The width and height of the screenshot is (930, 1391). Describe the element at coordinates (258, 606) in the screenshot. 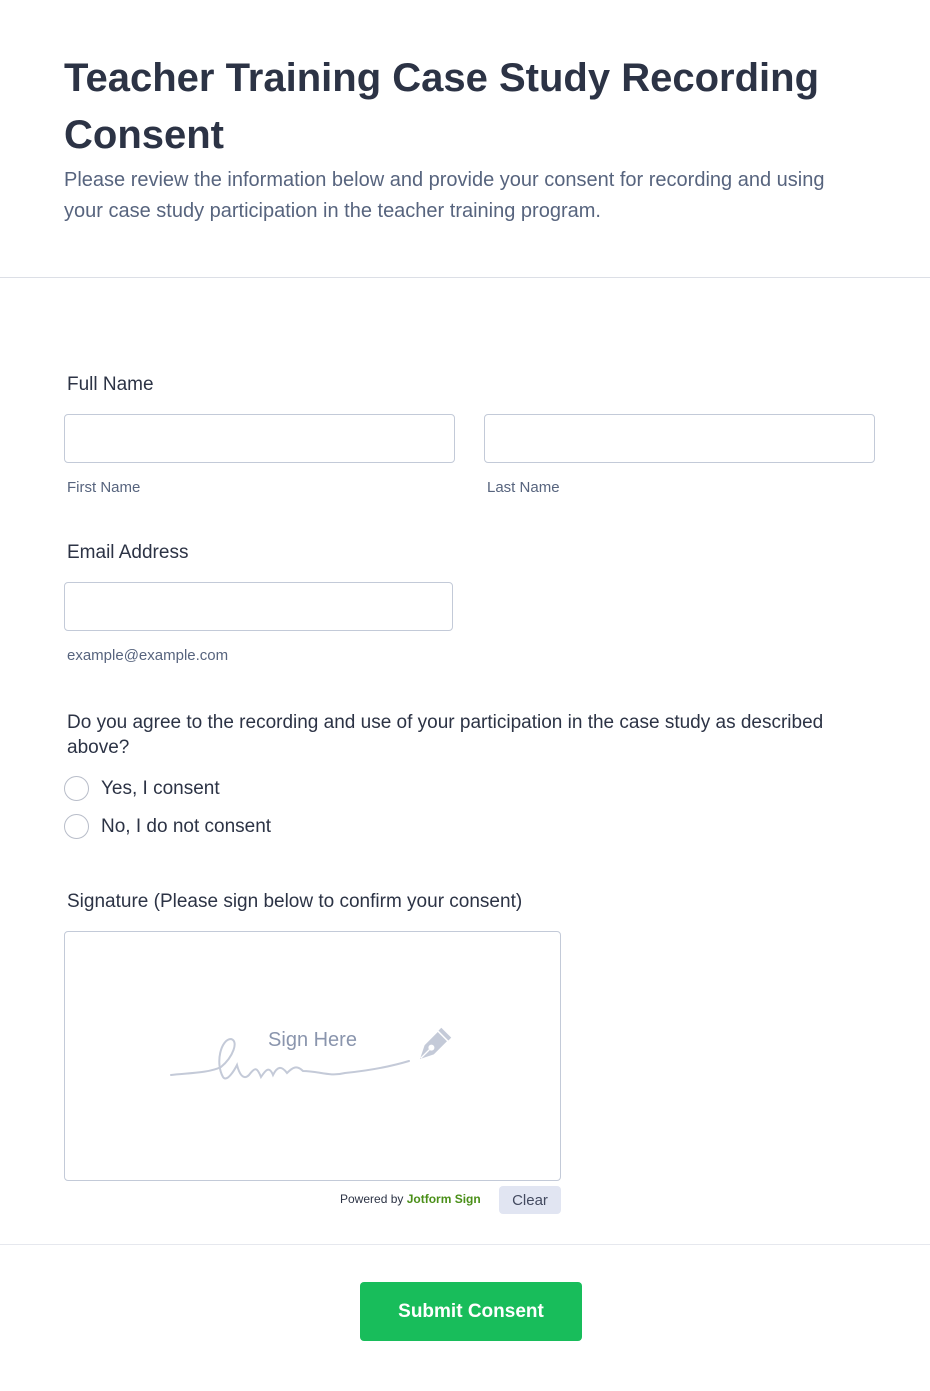

I see `email-input` at that location.